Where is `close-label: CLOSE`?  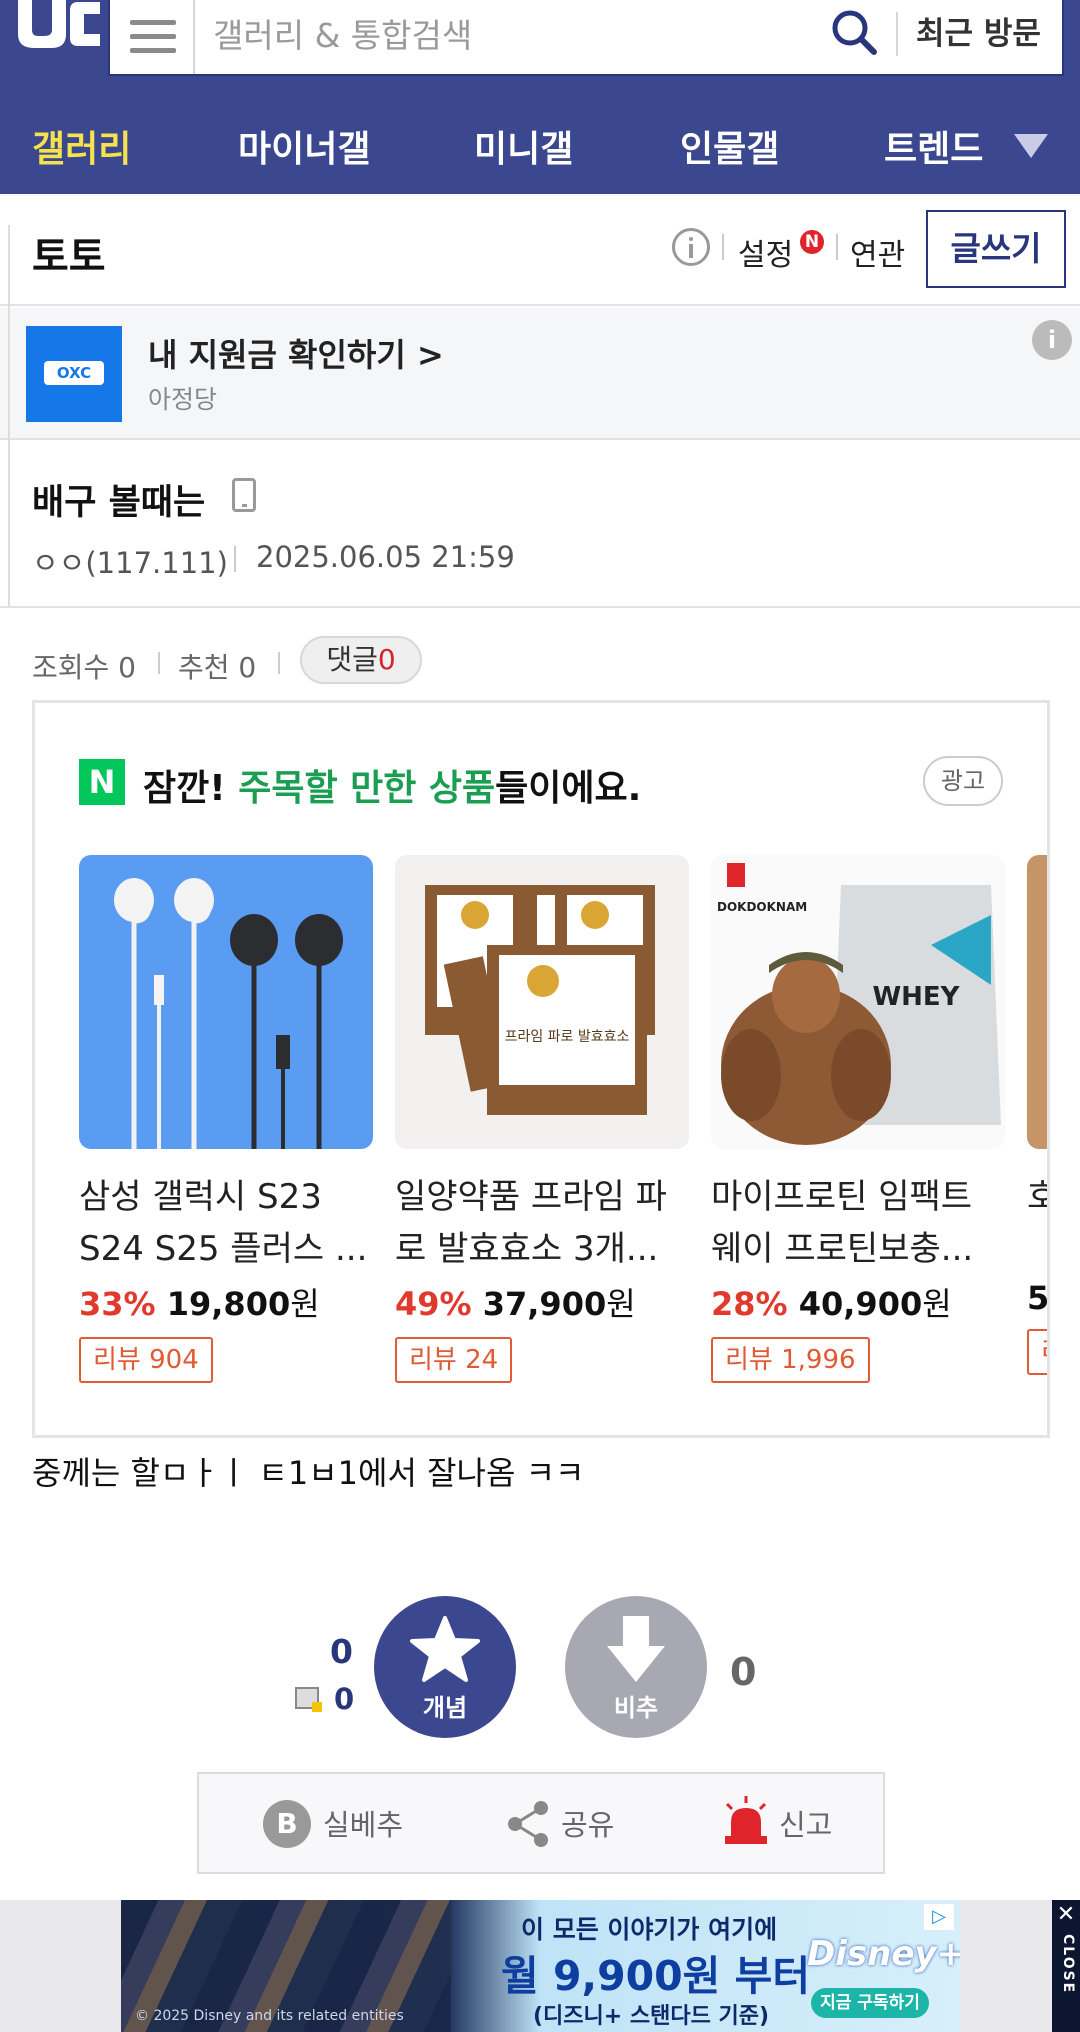
close-label: CLOSE is located at coordinates (1068, 1964).